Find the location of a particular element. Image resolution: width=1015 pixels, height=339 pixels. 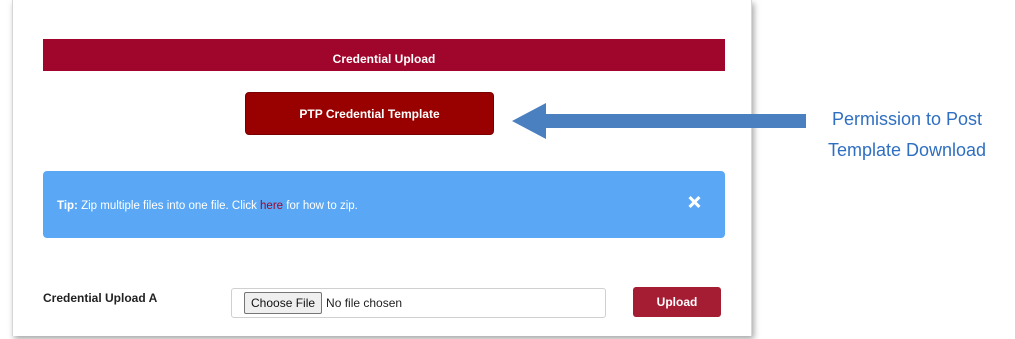

upload-button: Upload is located at coordinates (677, 302).